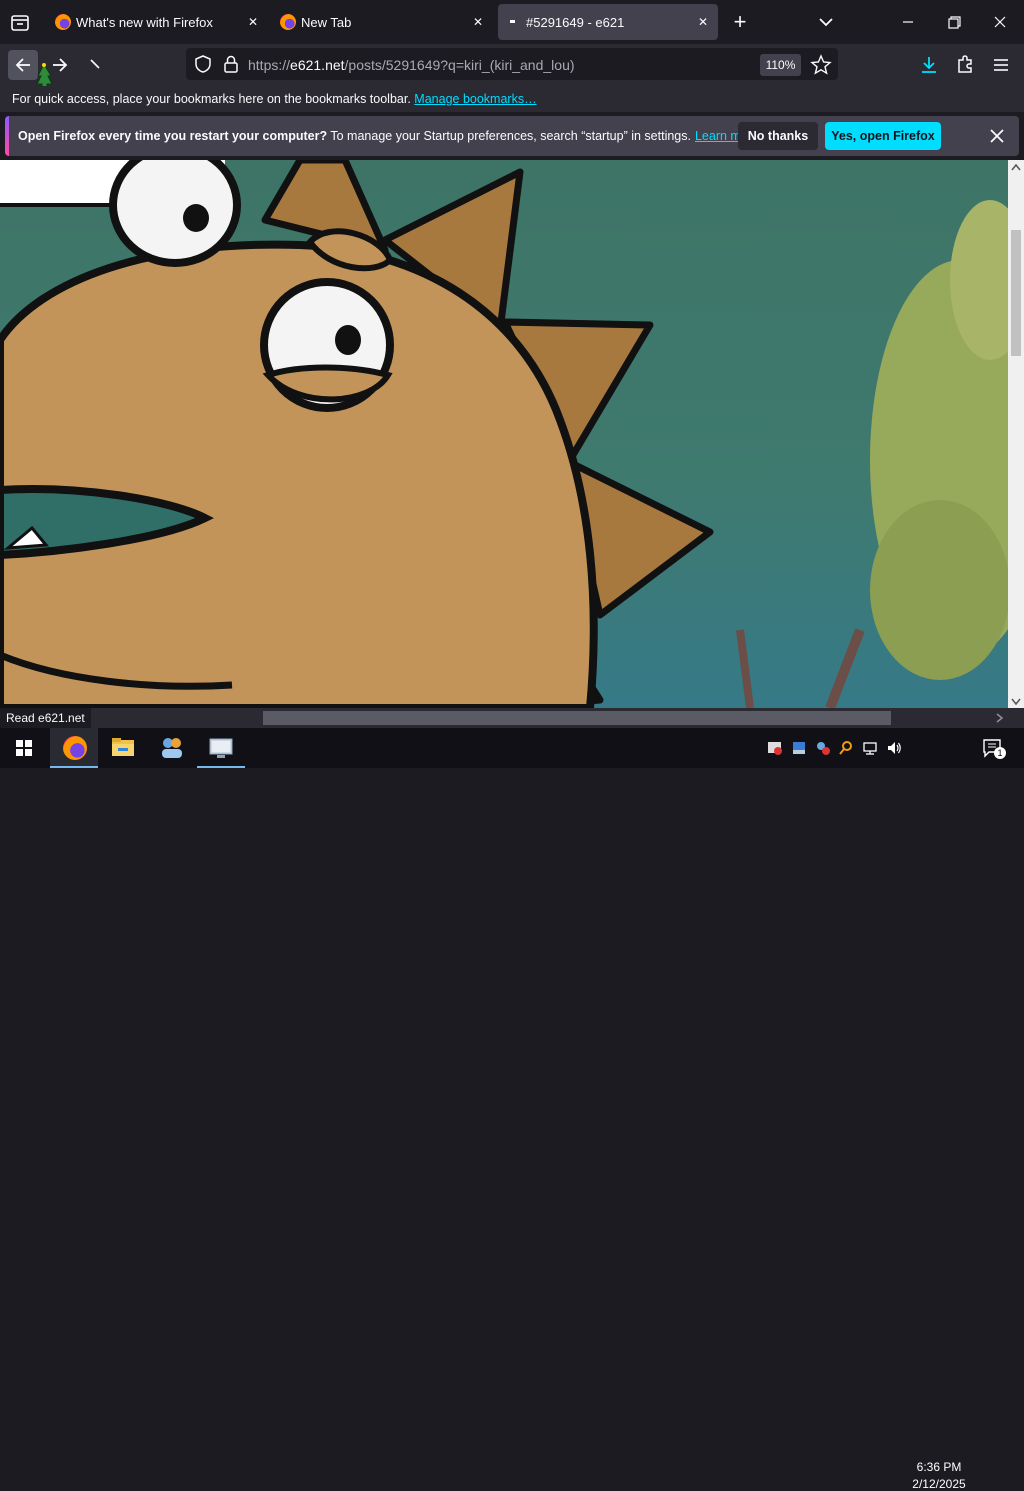 The image size is (1024, 1491). What do you see at coordinates (1016, 434) in the screenshot?
I see `vertical-scrollbar` at bounding box center [1016, 434].